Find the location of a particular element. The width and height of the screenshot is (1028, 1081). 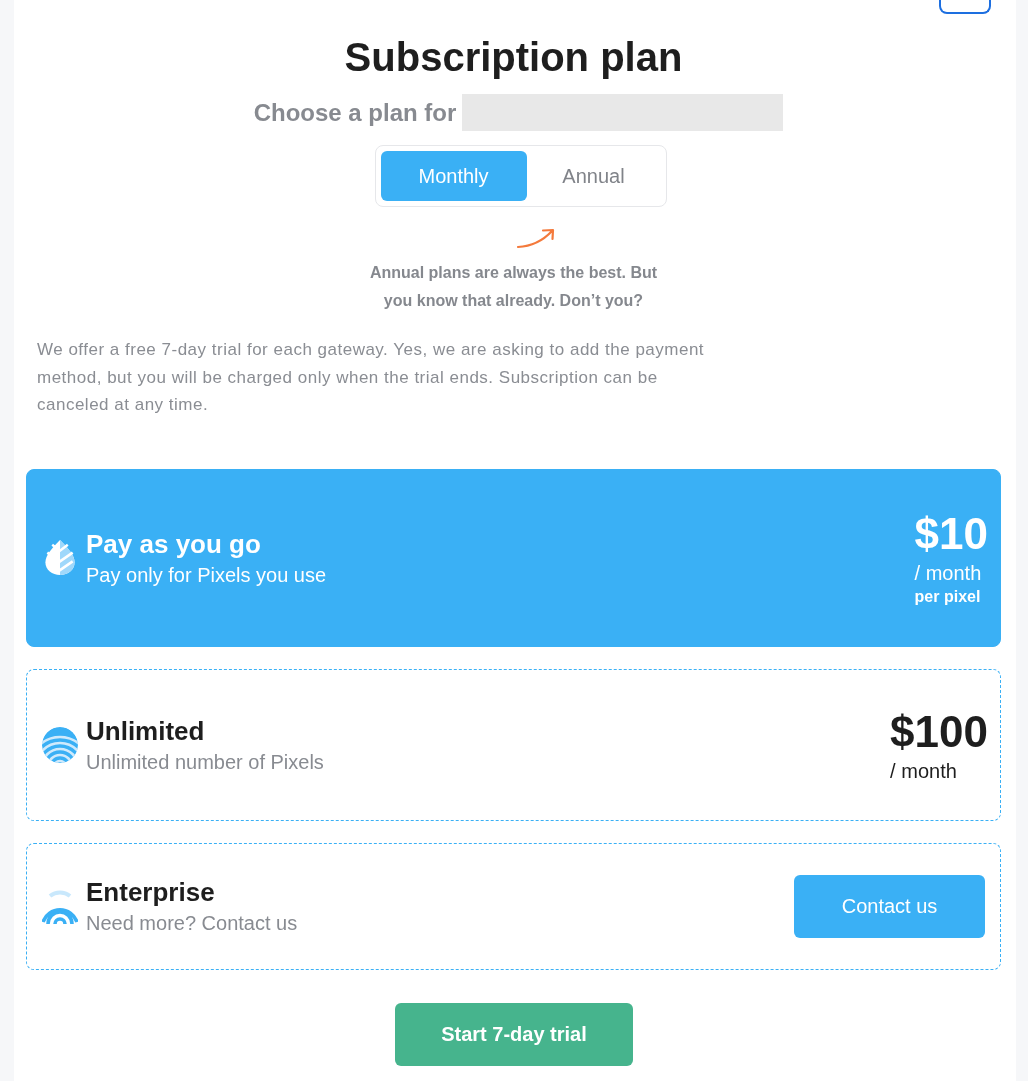

billing-tab: Monthly is located at coordinates (453, 176).